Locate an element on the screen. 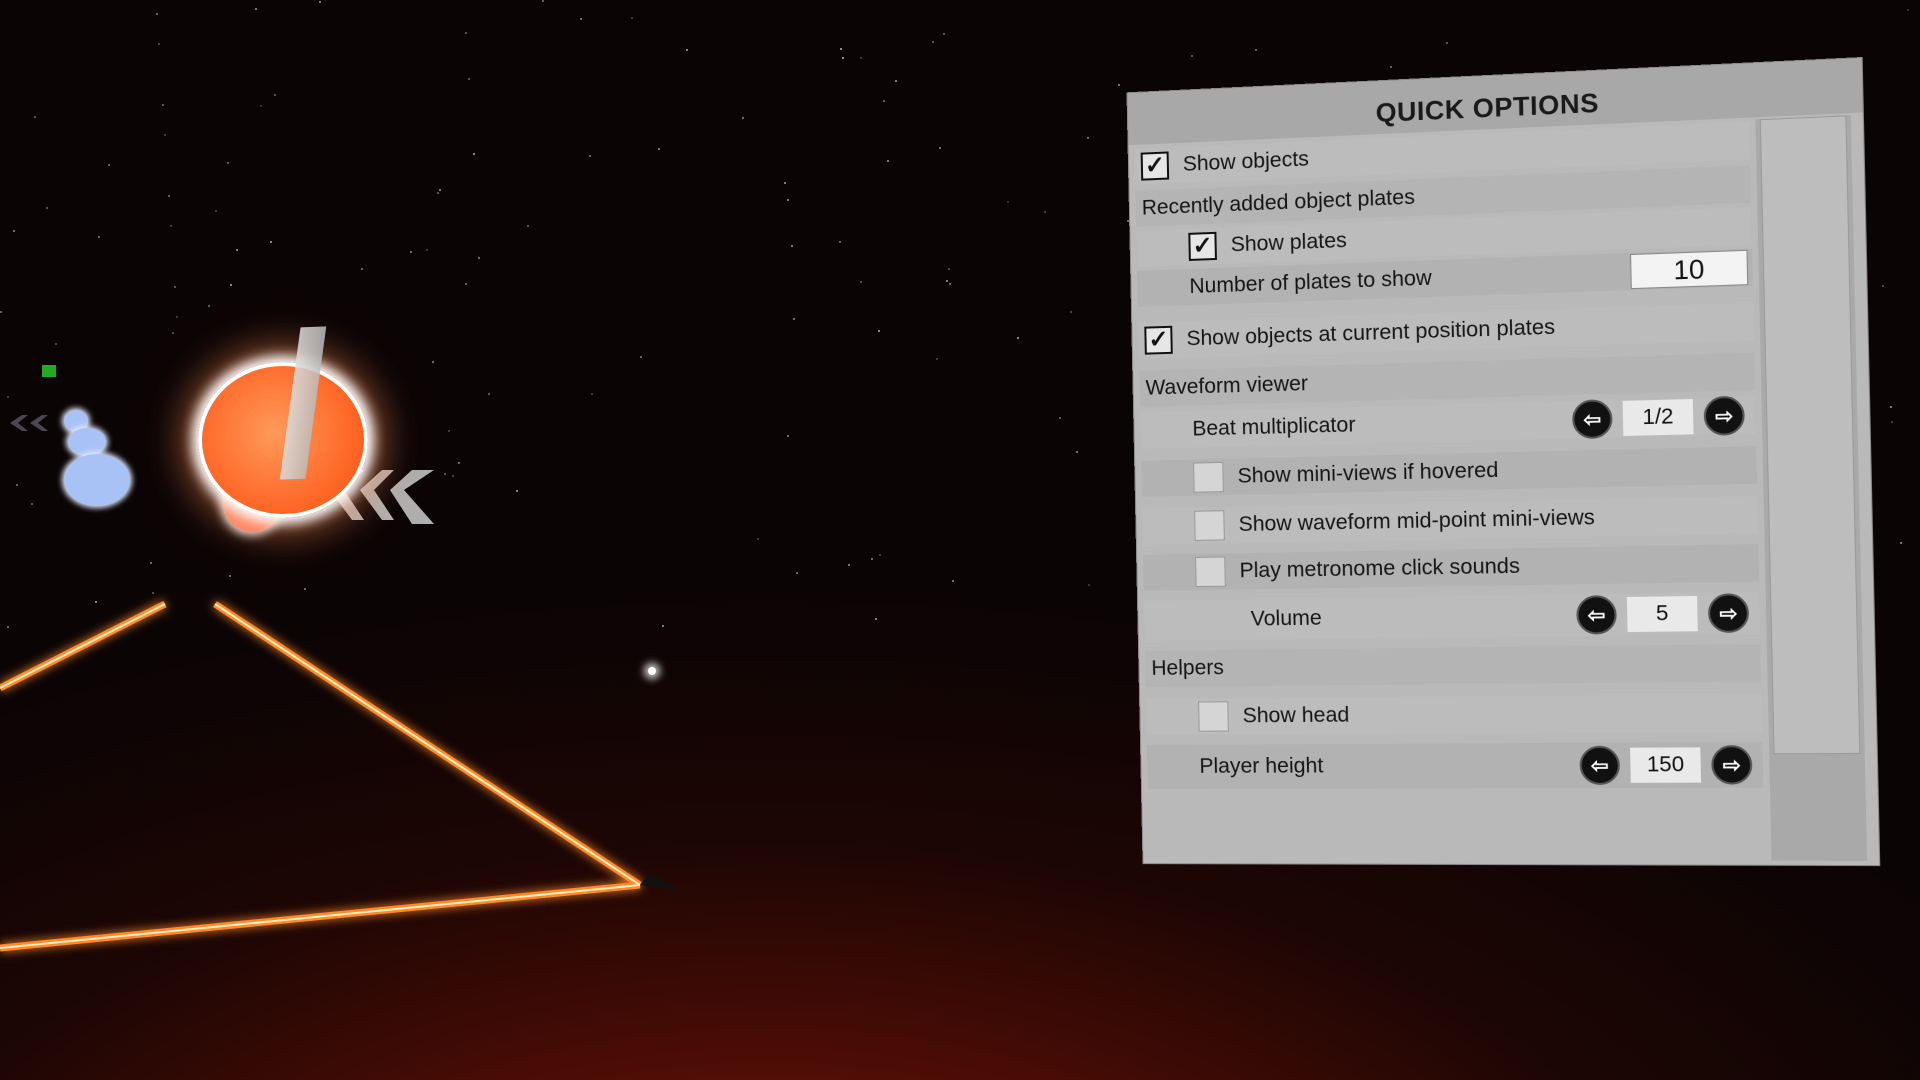  plates-count-input: 10 is located at coordinates (1689, 269).